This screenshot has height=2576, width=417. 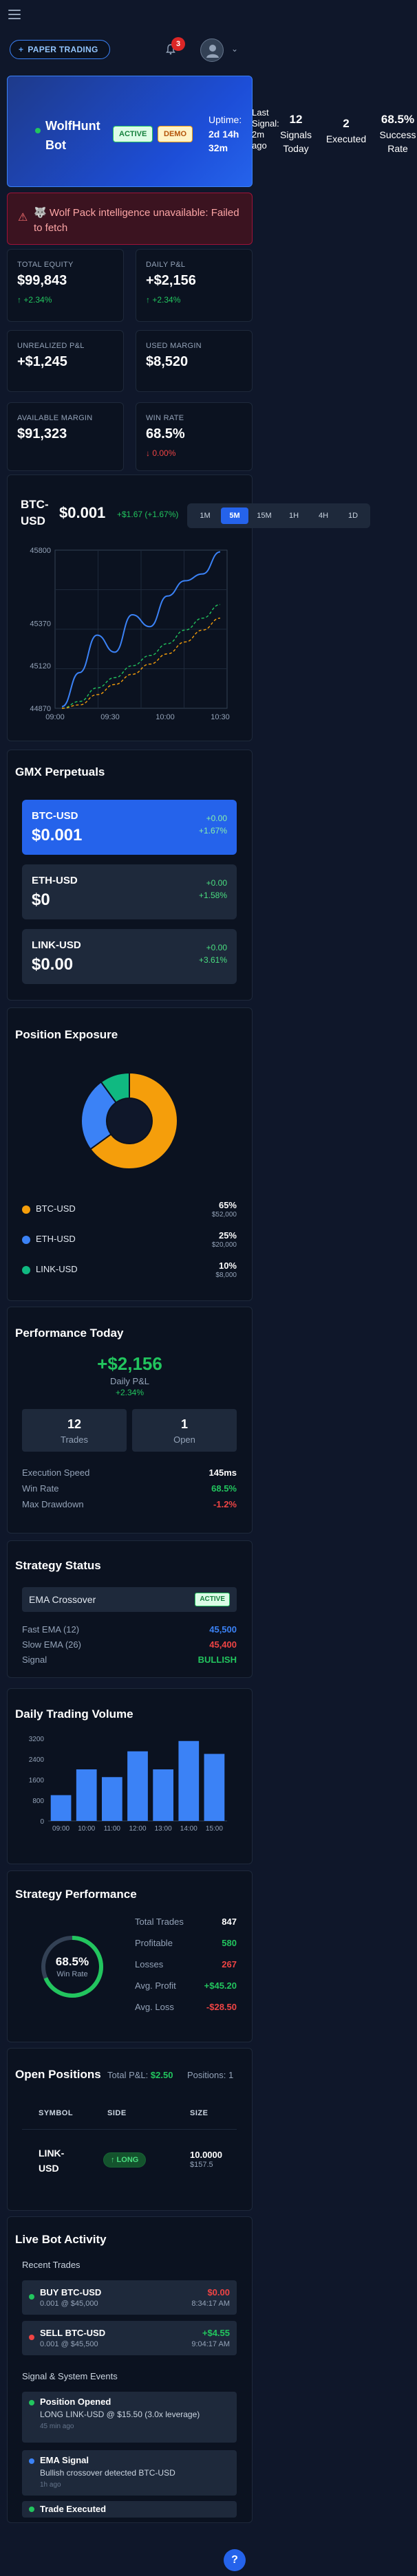 What do you see at coordinates (194, 361) in the screenshot?
I see `metric-card: USED MARGIN $8,520` at bounding box center [194, 361].